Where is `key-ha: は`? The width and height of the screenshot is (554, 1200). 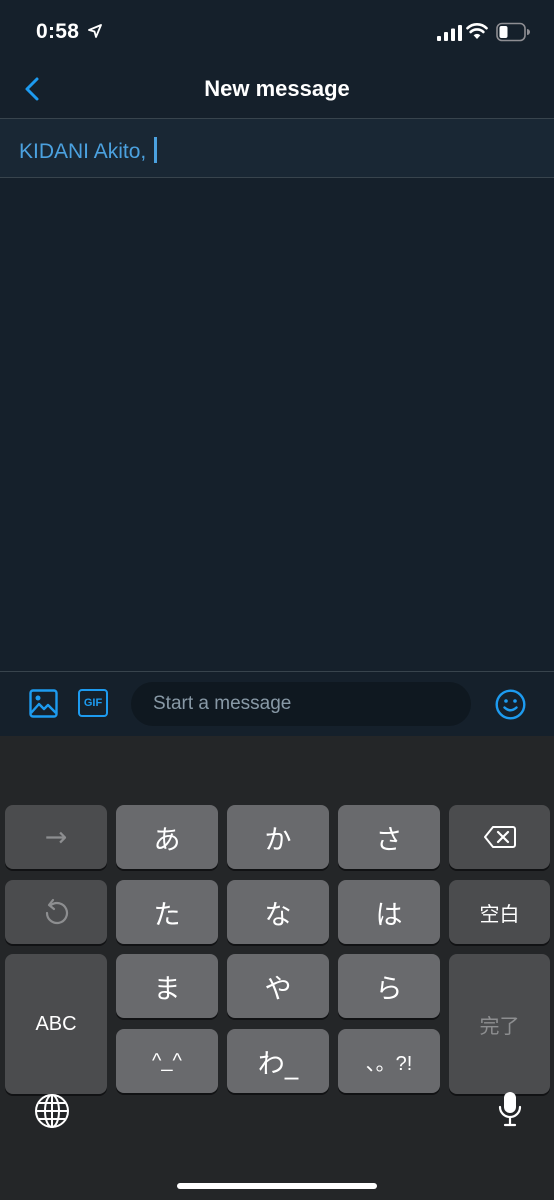 key-ha: は is located at coordinates (389, 912).